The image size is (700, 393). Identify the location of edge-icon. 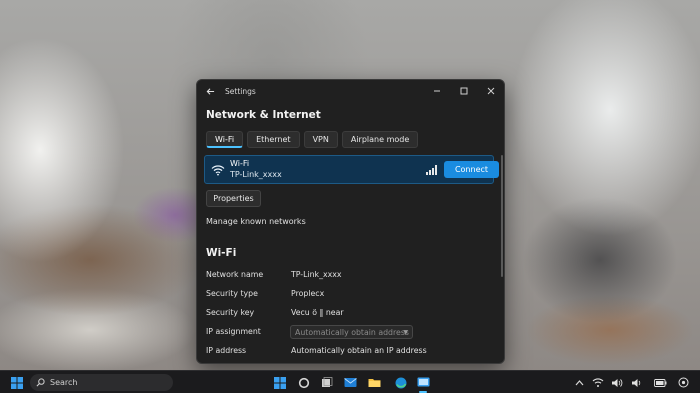
(400, 382).